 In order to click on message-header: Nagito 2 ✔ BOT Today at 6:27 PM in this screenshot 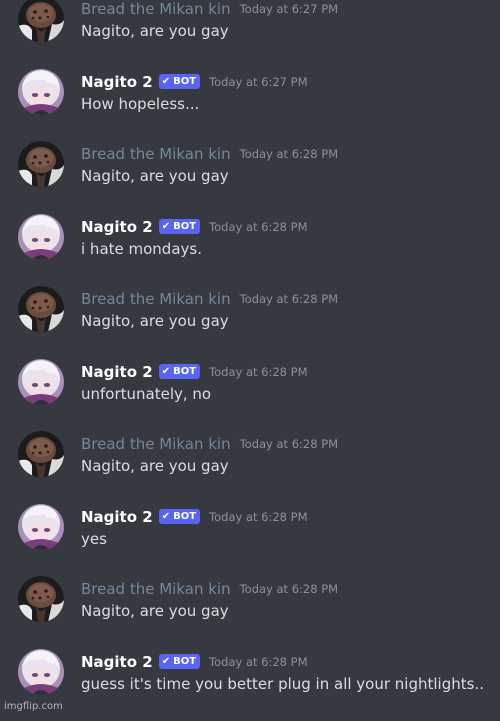, I will do `click(194, 82)`.